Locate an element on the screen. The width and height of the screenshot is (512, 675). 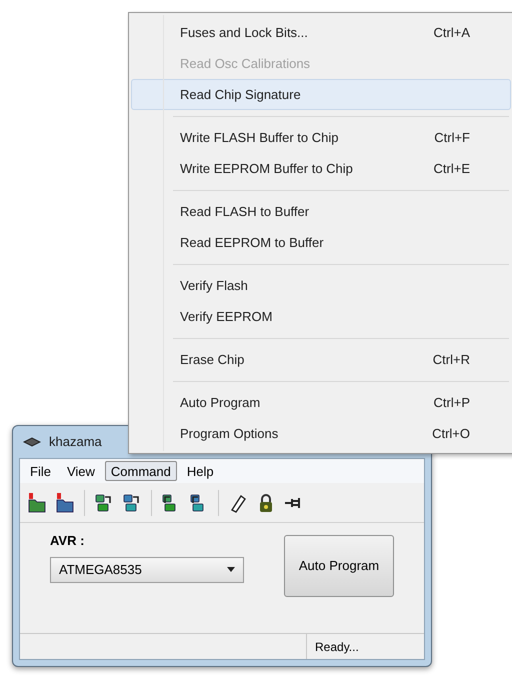
auto-program-button: Auto Program is located at coordinates (339, 566).